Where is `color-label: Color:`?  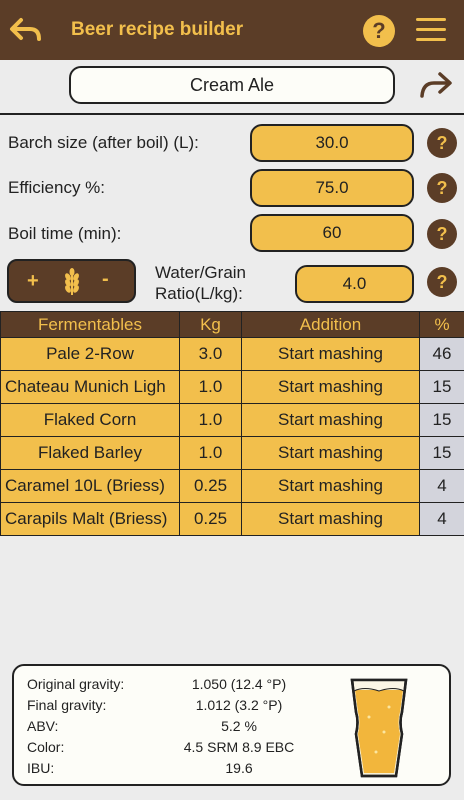
color-label: Color: is located at coordinates (46, 747).